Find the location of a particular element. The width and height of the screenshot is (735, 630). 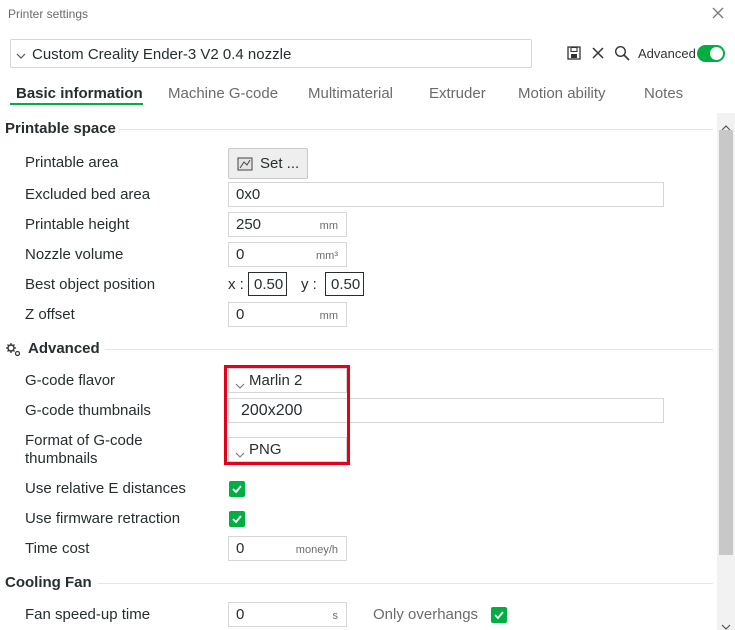

gcode-flavor-select: Marlin 2 is located at coordinates (287, 380).